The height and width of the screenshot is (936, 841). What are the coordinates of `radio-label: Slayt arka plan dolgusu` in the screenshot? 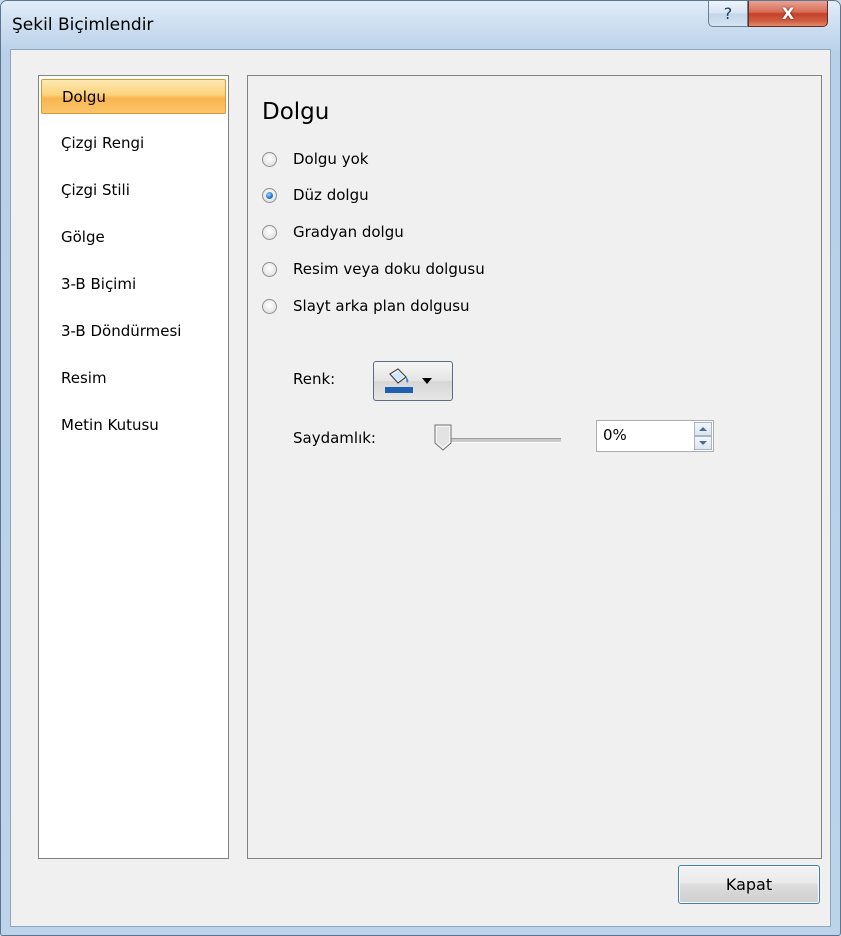 It's located at (381, 306).